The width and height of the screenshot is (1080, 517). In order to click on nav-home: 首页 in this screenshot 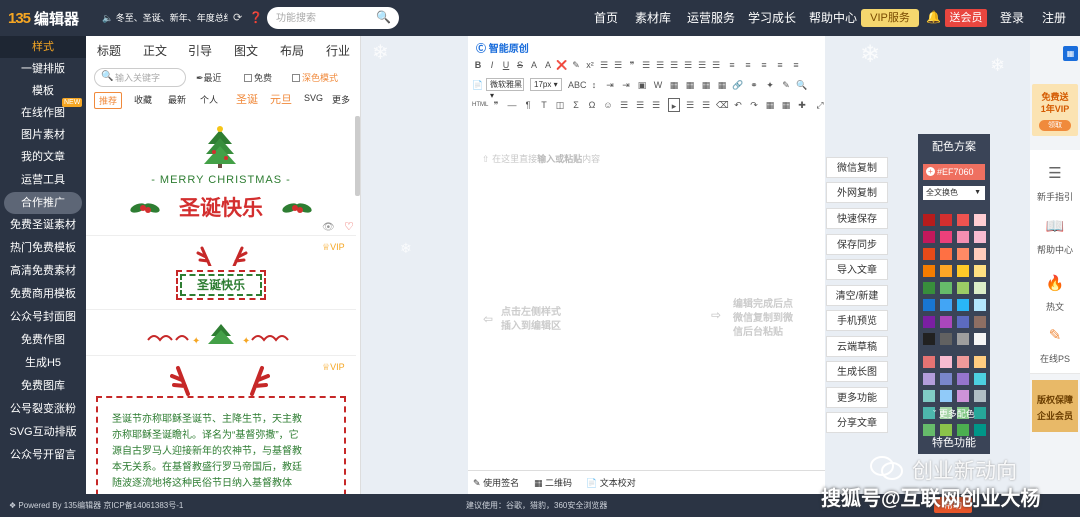, I will do `click(606, 18)`.